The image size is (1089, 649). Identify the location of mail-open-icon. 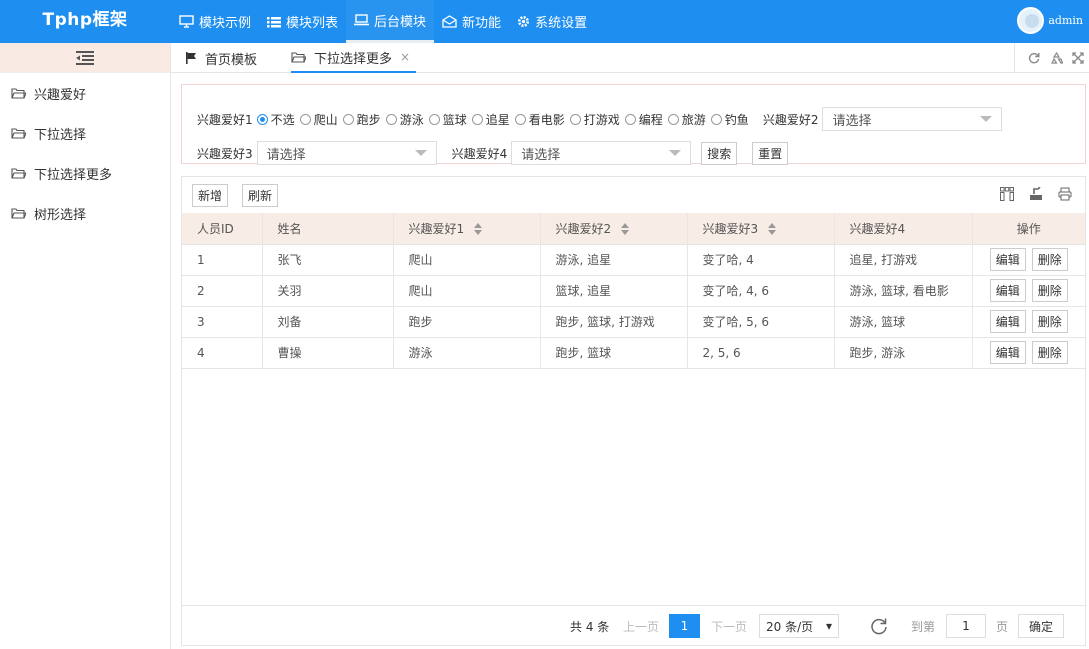
(449, 21).